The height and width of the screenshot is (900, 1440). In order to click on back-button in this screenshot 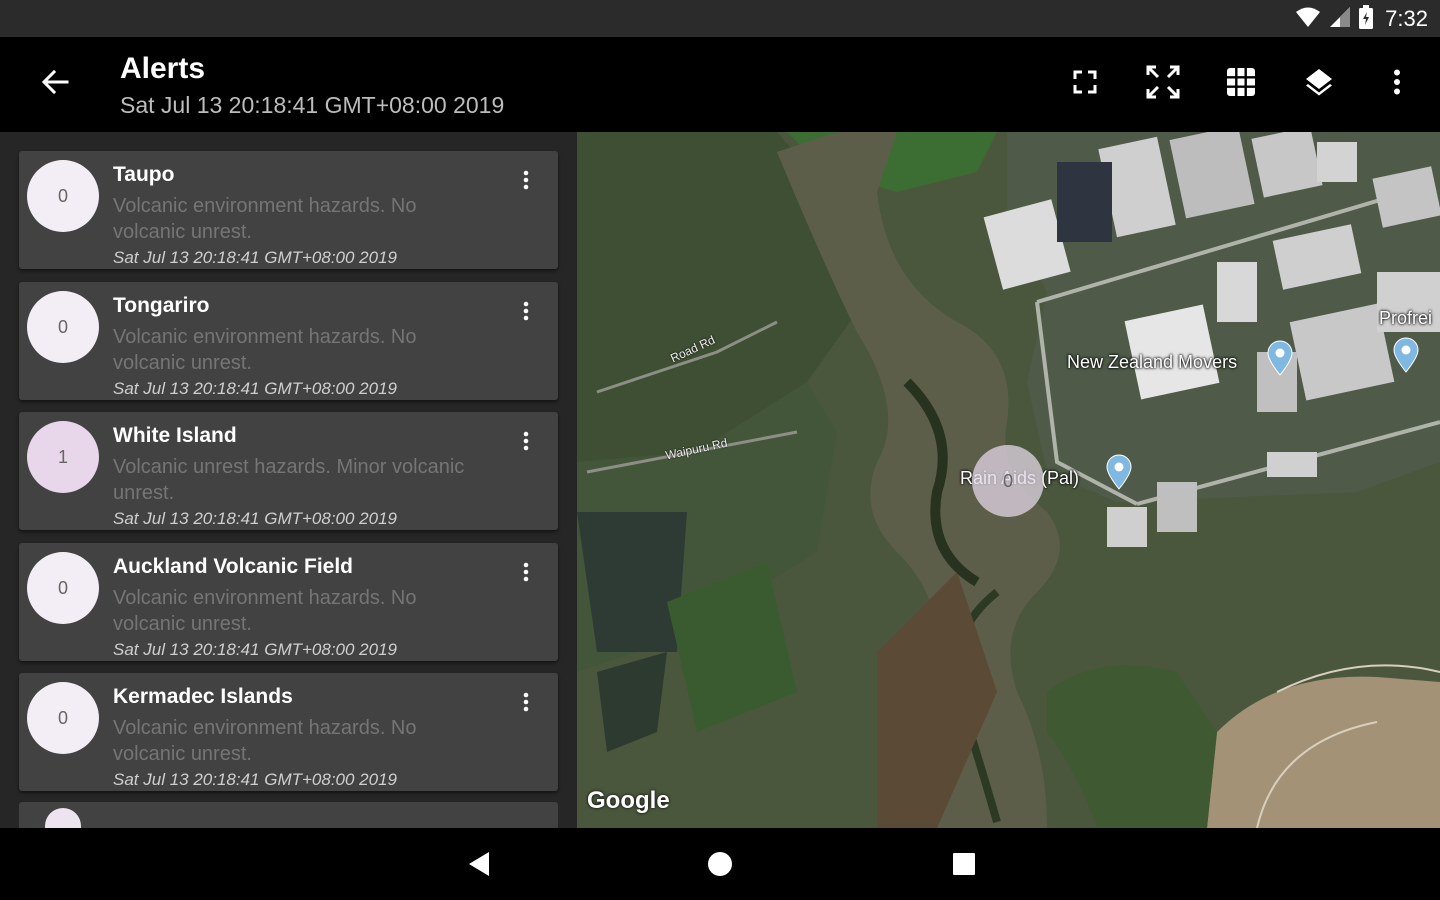, I will do `click(55, 84)`.